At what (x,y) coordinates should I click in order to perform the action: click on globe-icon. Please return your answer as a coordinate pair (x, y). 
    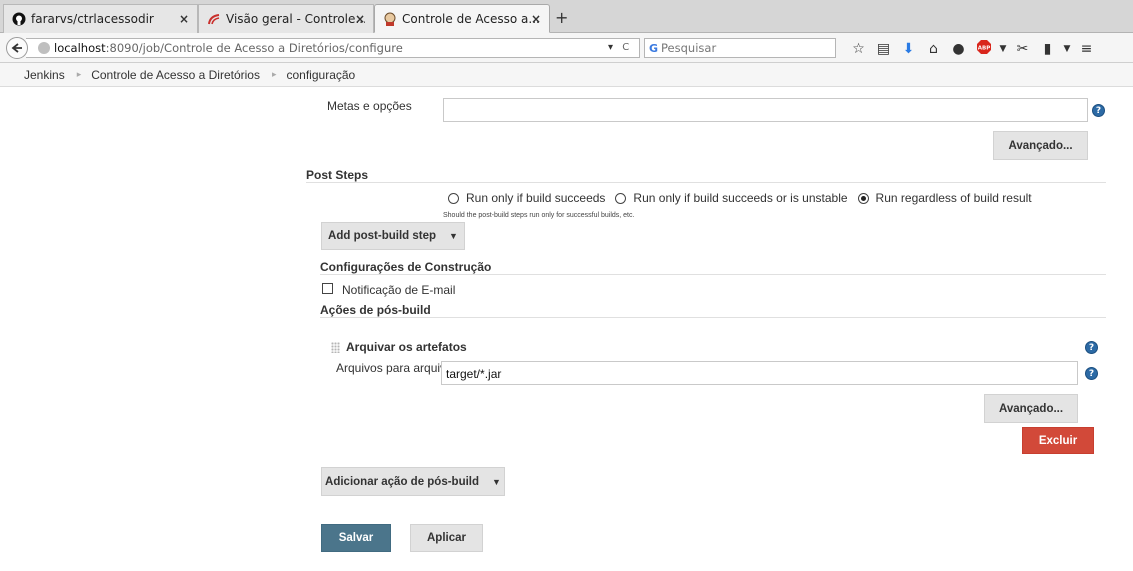
    Looking at the image, I should click on (44, 48).